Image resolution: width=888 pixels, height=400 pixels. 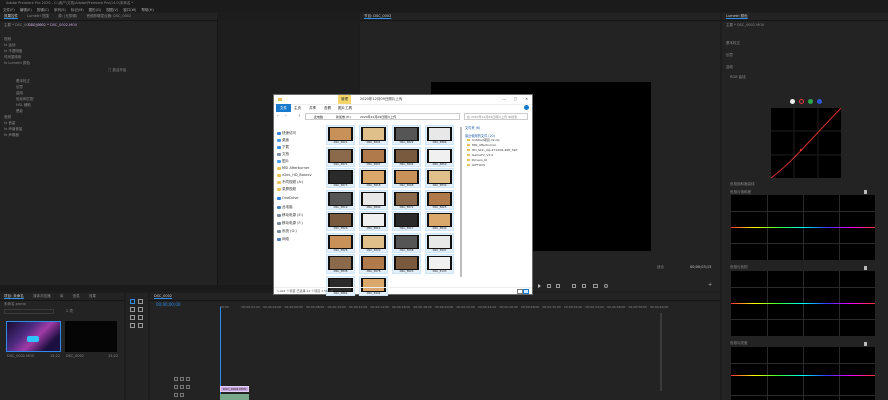 What do you see at coordinates (373, 135) in the screenshot?
I see `file-thumbnail: DSC_5801` at bounding box center [373, 135].